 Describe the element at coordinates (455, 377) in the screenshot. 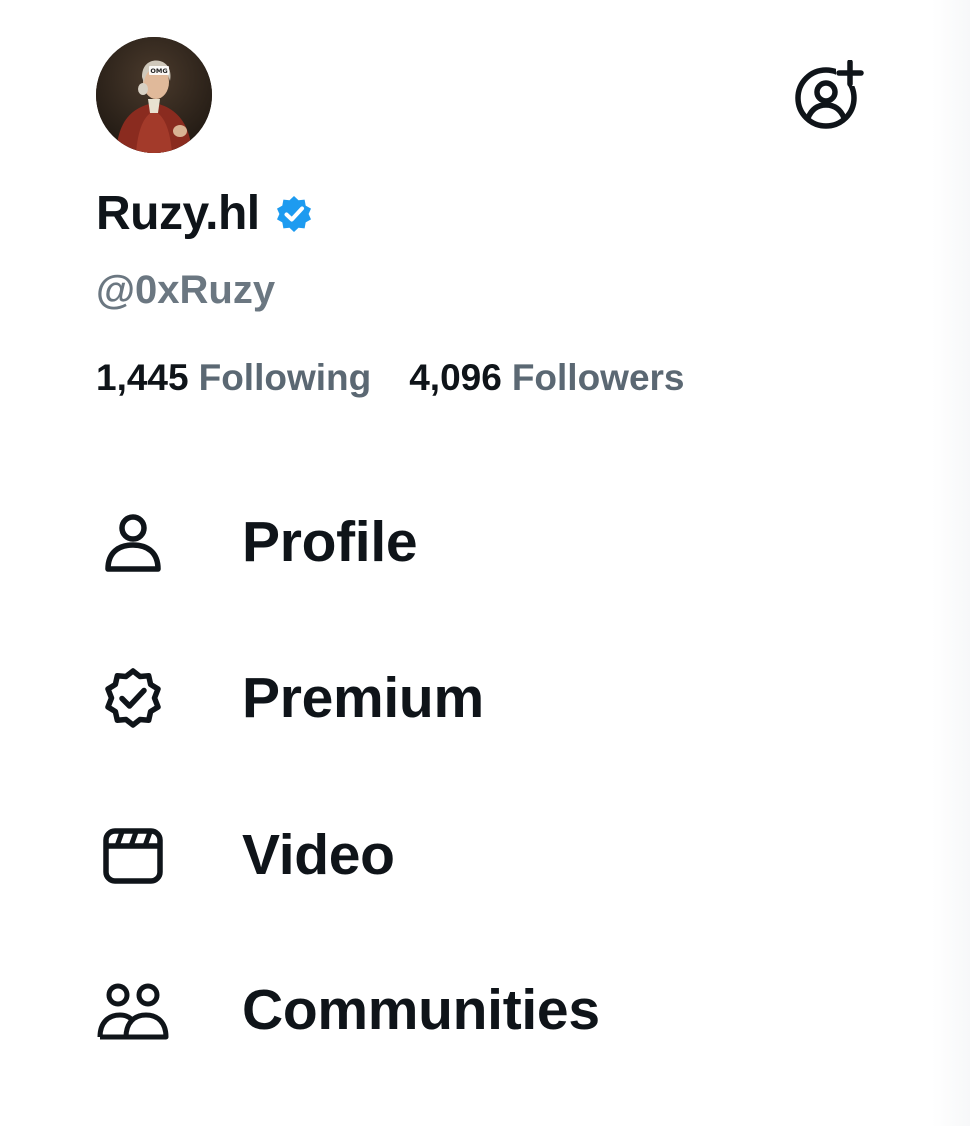

I see `followers-count: 4,096` at that location.